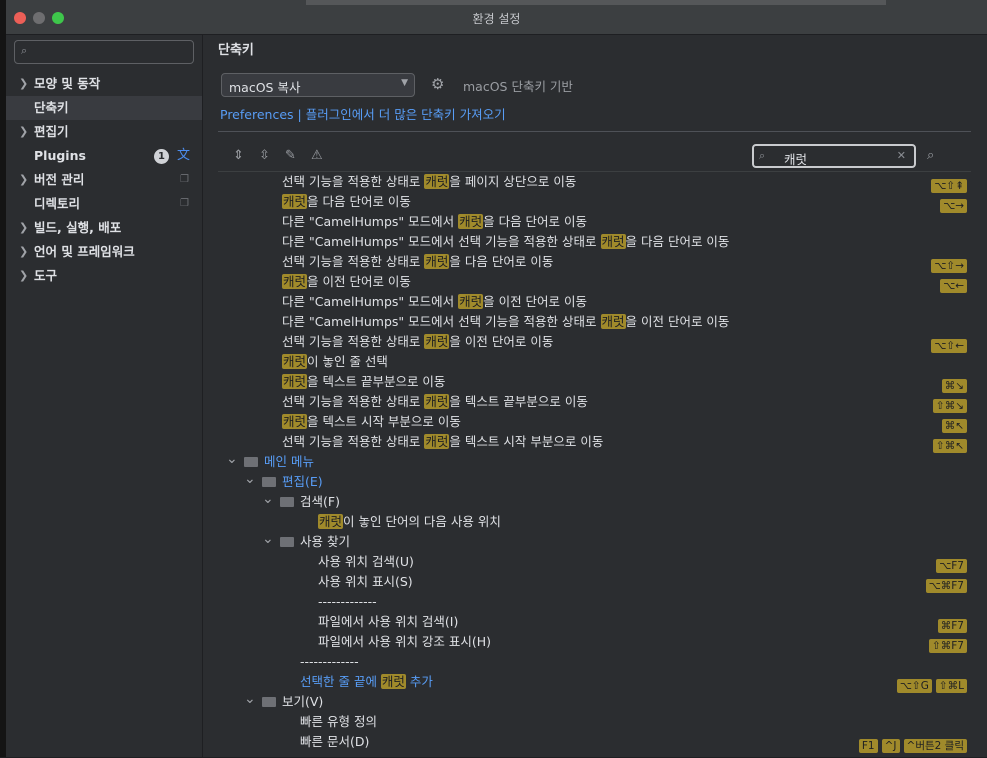 This screenshot has height=758, width=987. Describe the element at coordinates (104, 108) in the screenshot. I see `sidebar-item: 단축키` at that location.